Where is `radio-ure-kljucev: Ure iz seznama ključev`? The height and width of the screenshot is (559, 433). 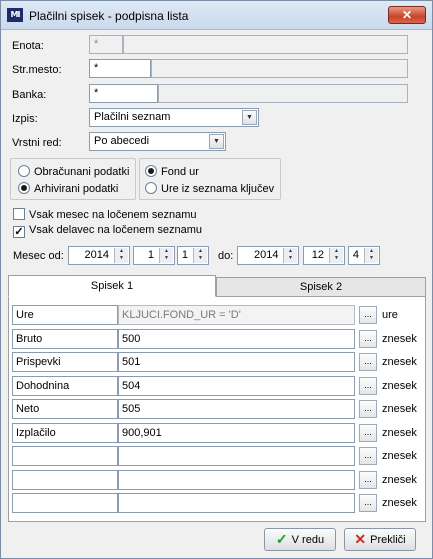 radio-ure-kljucev: Ure iz seznama ključev is located at coordinates (209, 188).